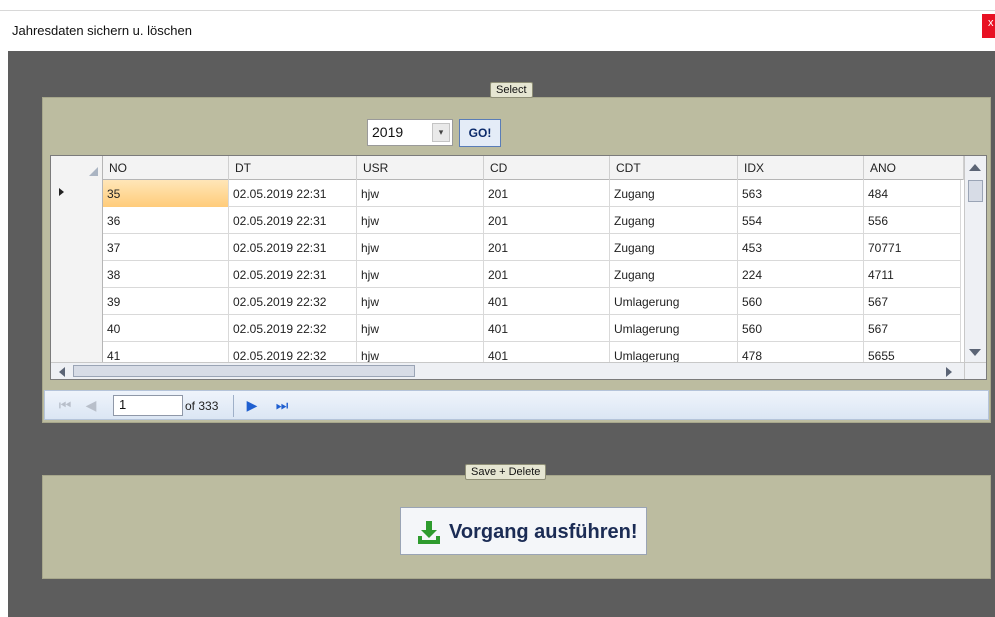 This screenshot has height=617, width=995. I want to click on navigator-separator, so click(233, 406).